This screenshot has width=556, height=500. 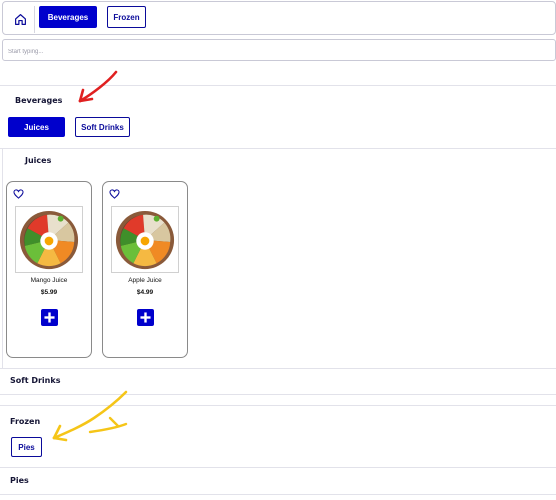 I want to click on home-button, so click(x=21, y=19).